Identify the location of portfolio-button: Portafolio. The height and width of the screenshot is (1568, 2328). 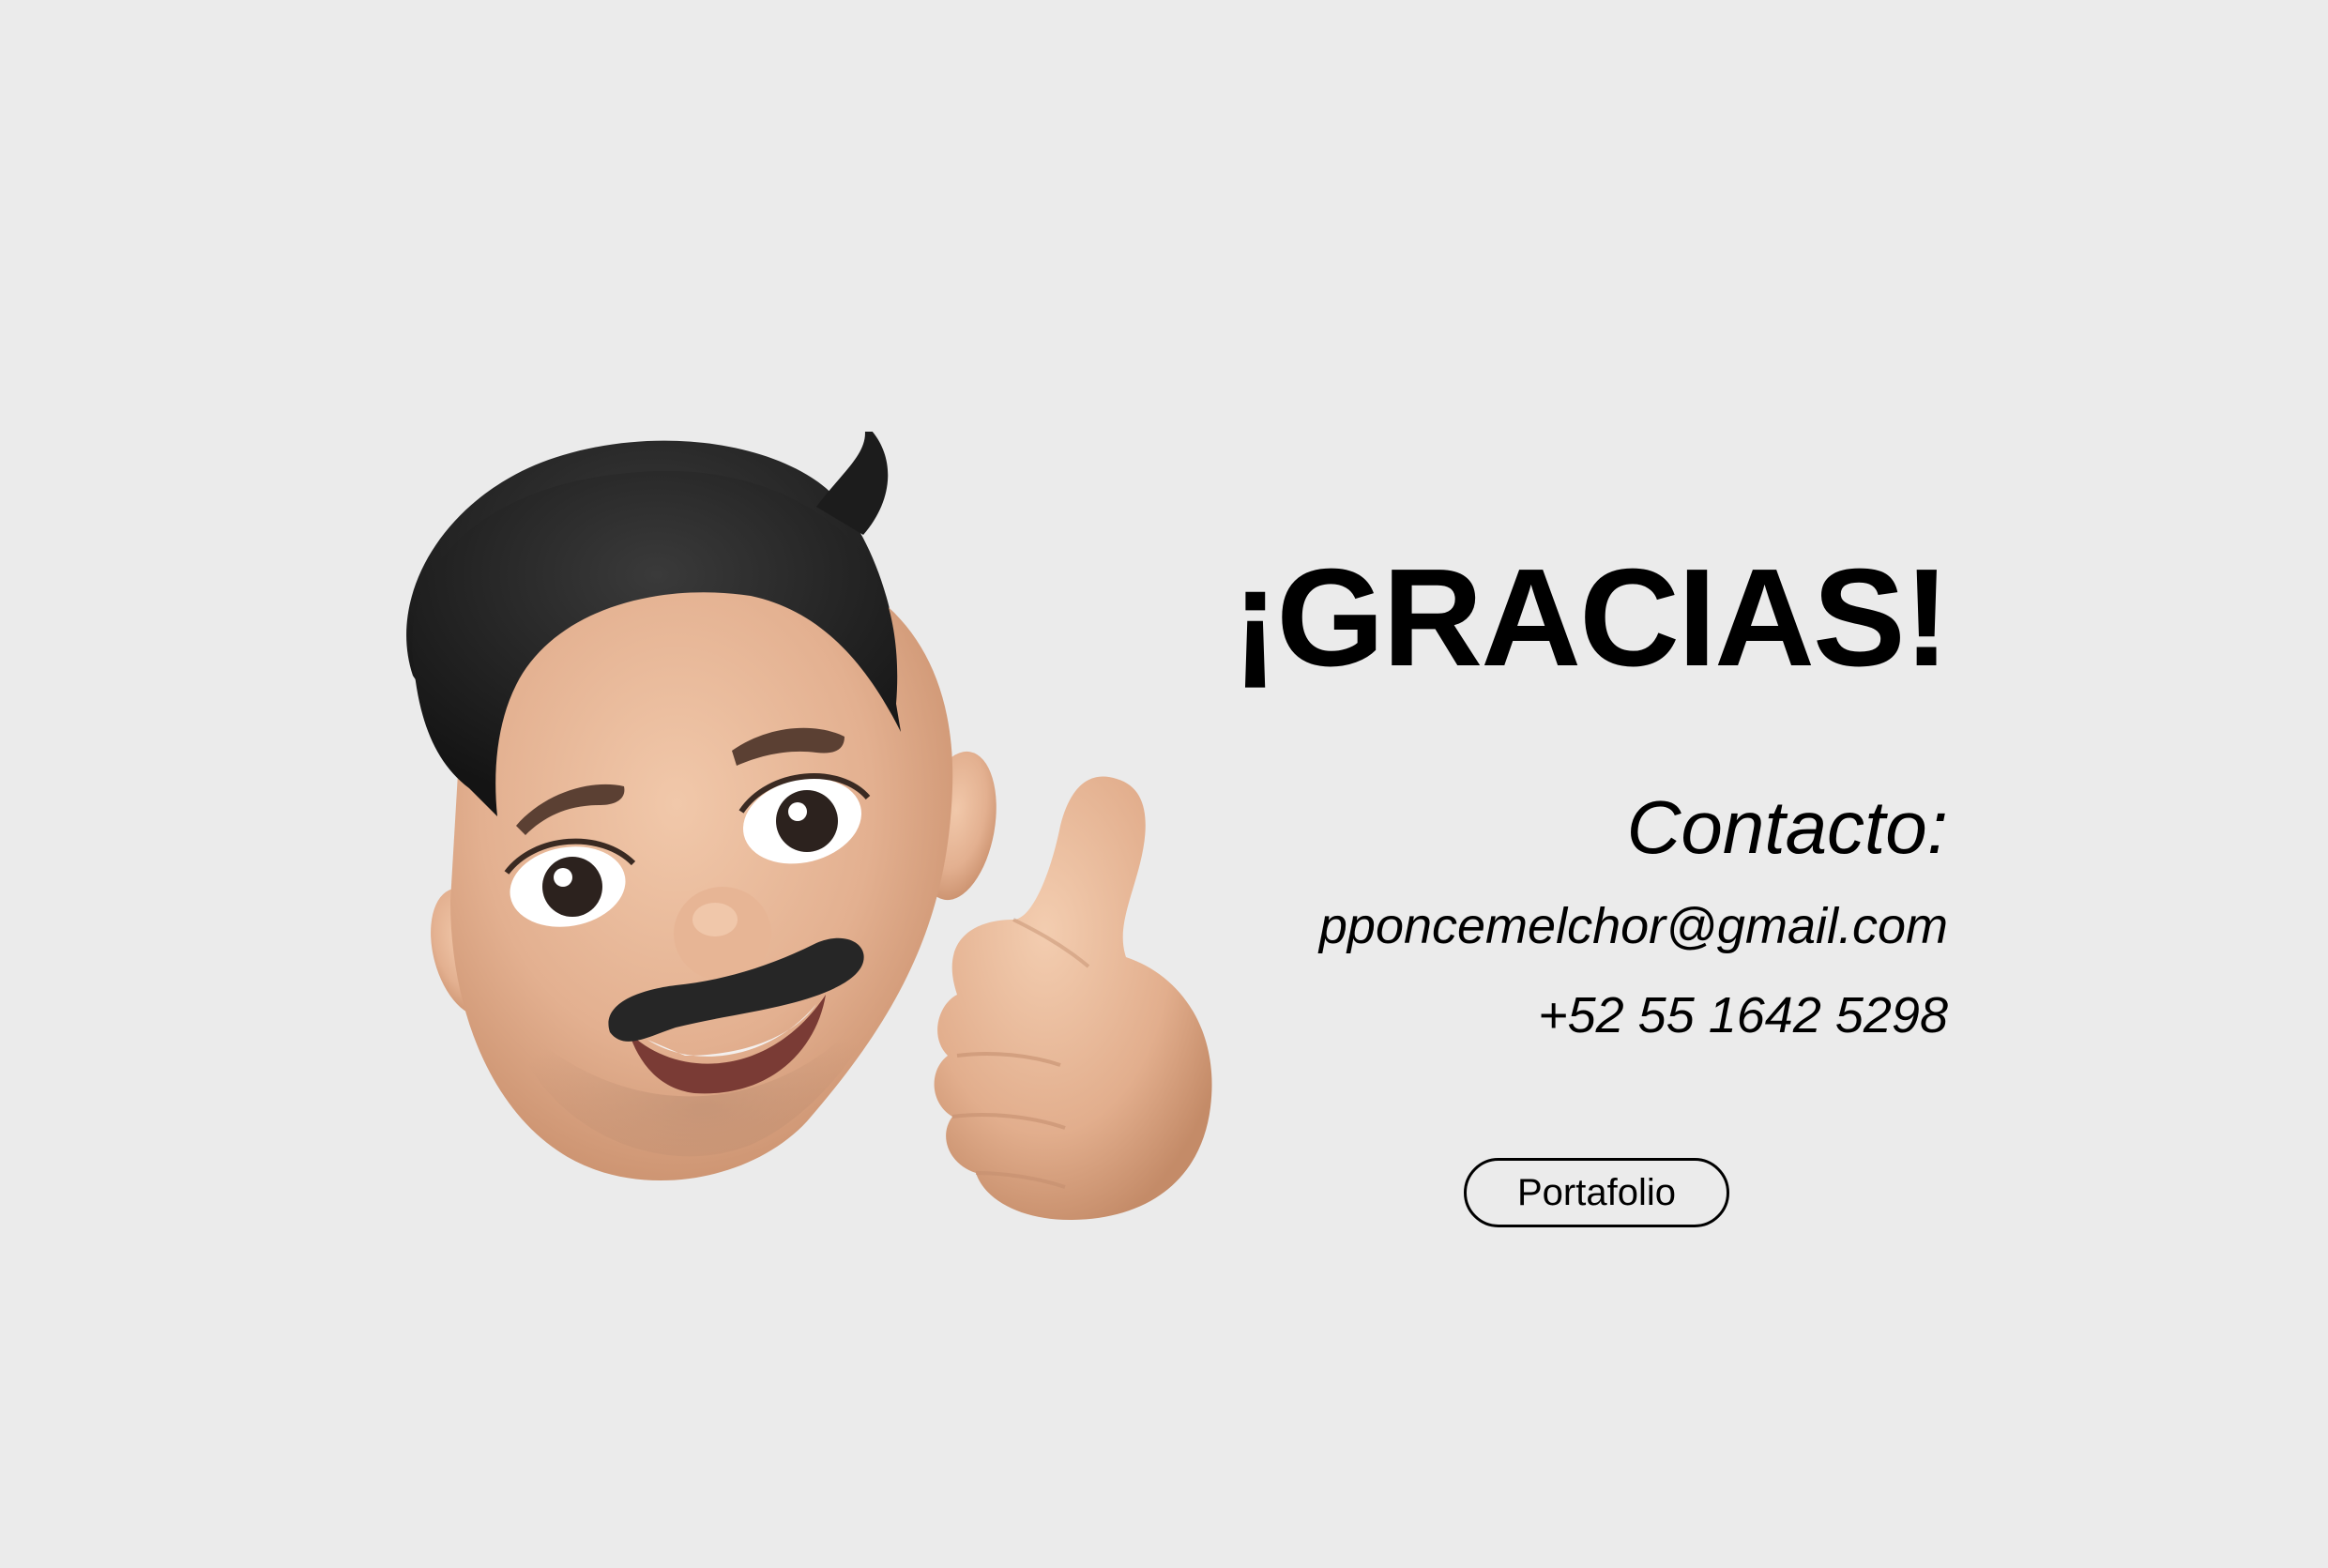
(1596, 1192).